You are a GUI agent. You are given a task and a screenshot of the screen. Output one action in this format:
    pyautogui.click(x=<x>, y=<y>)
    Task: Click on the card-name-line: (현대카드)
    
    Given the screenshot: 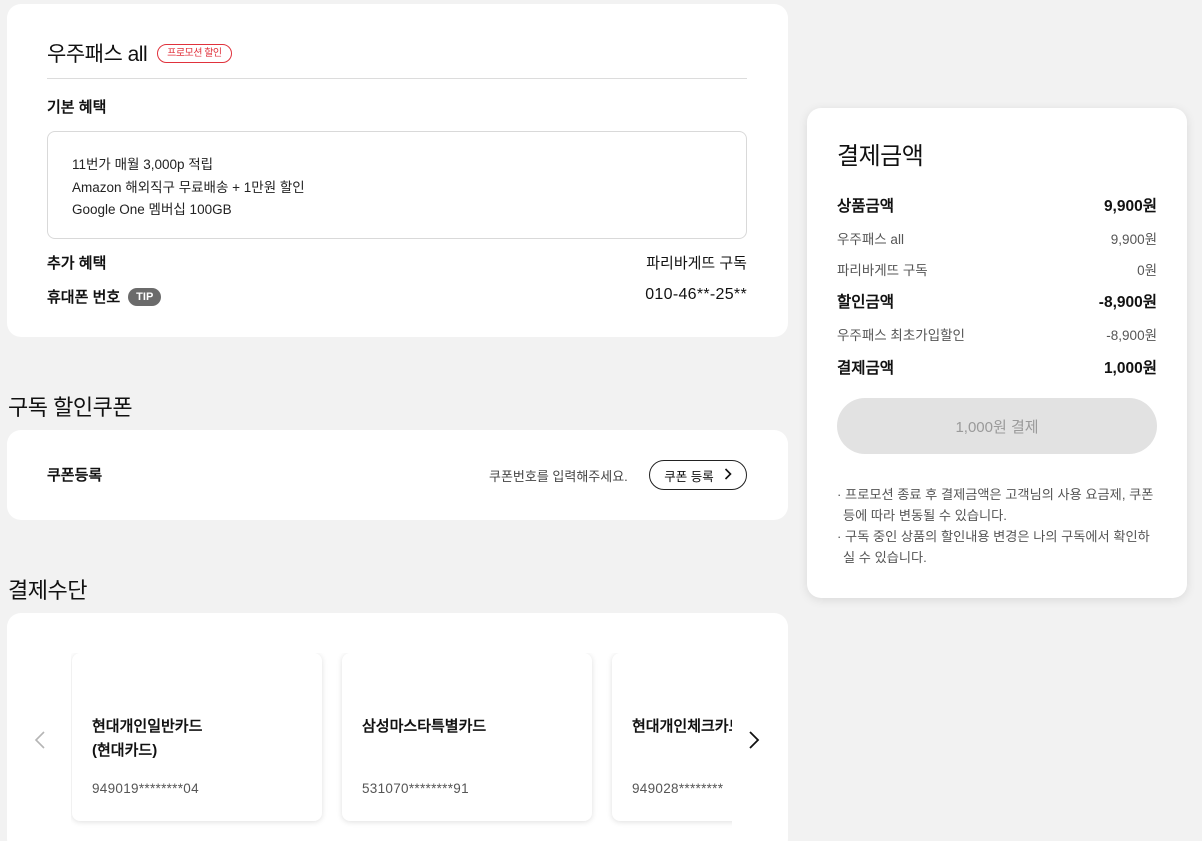 What is the action you would take?
    pyautogui.click(x=125, y=750)
    